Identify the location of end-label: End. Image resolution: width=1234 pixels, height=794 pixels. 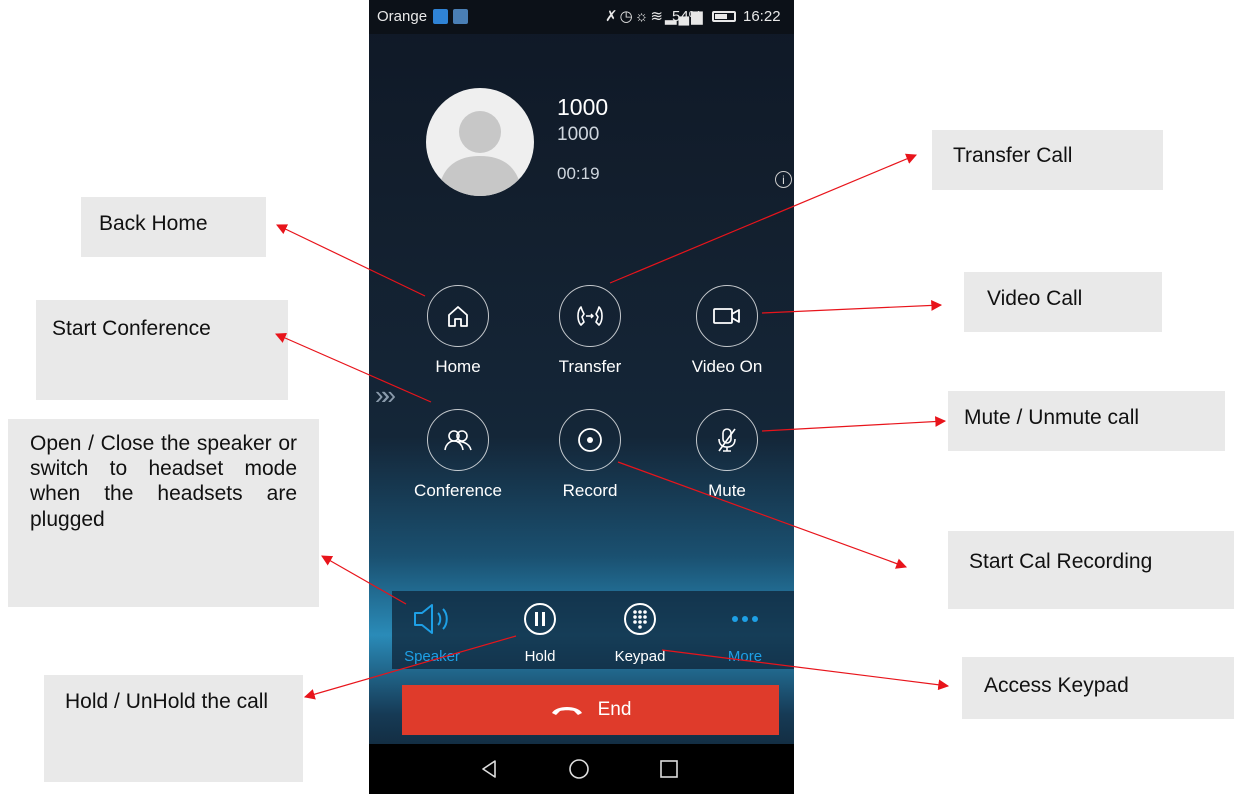
(614, 709).